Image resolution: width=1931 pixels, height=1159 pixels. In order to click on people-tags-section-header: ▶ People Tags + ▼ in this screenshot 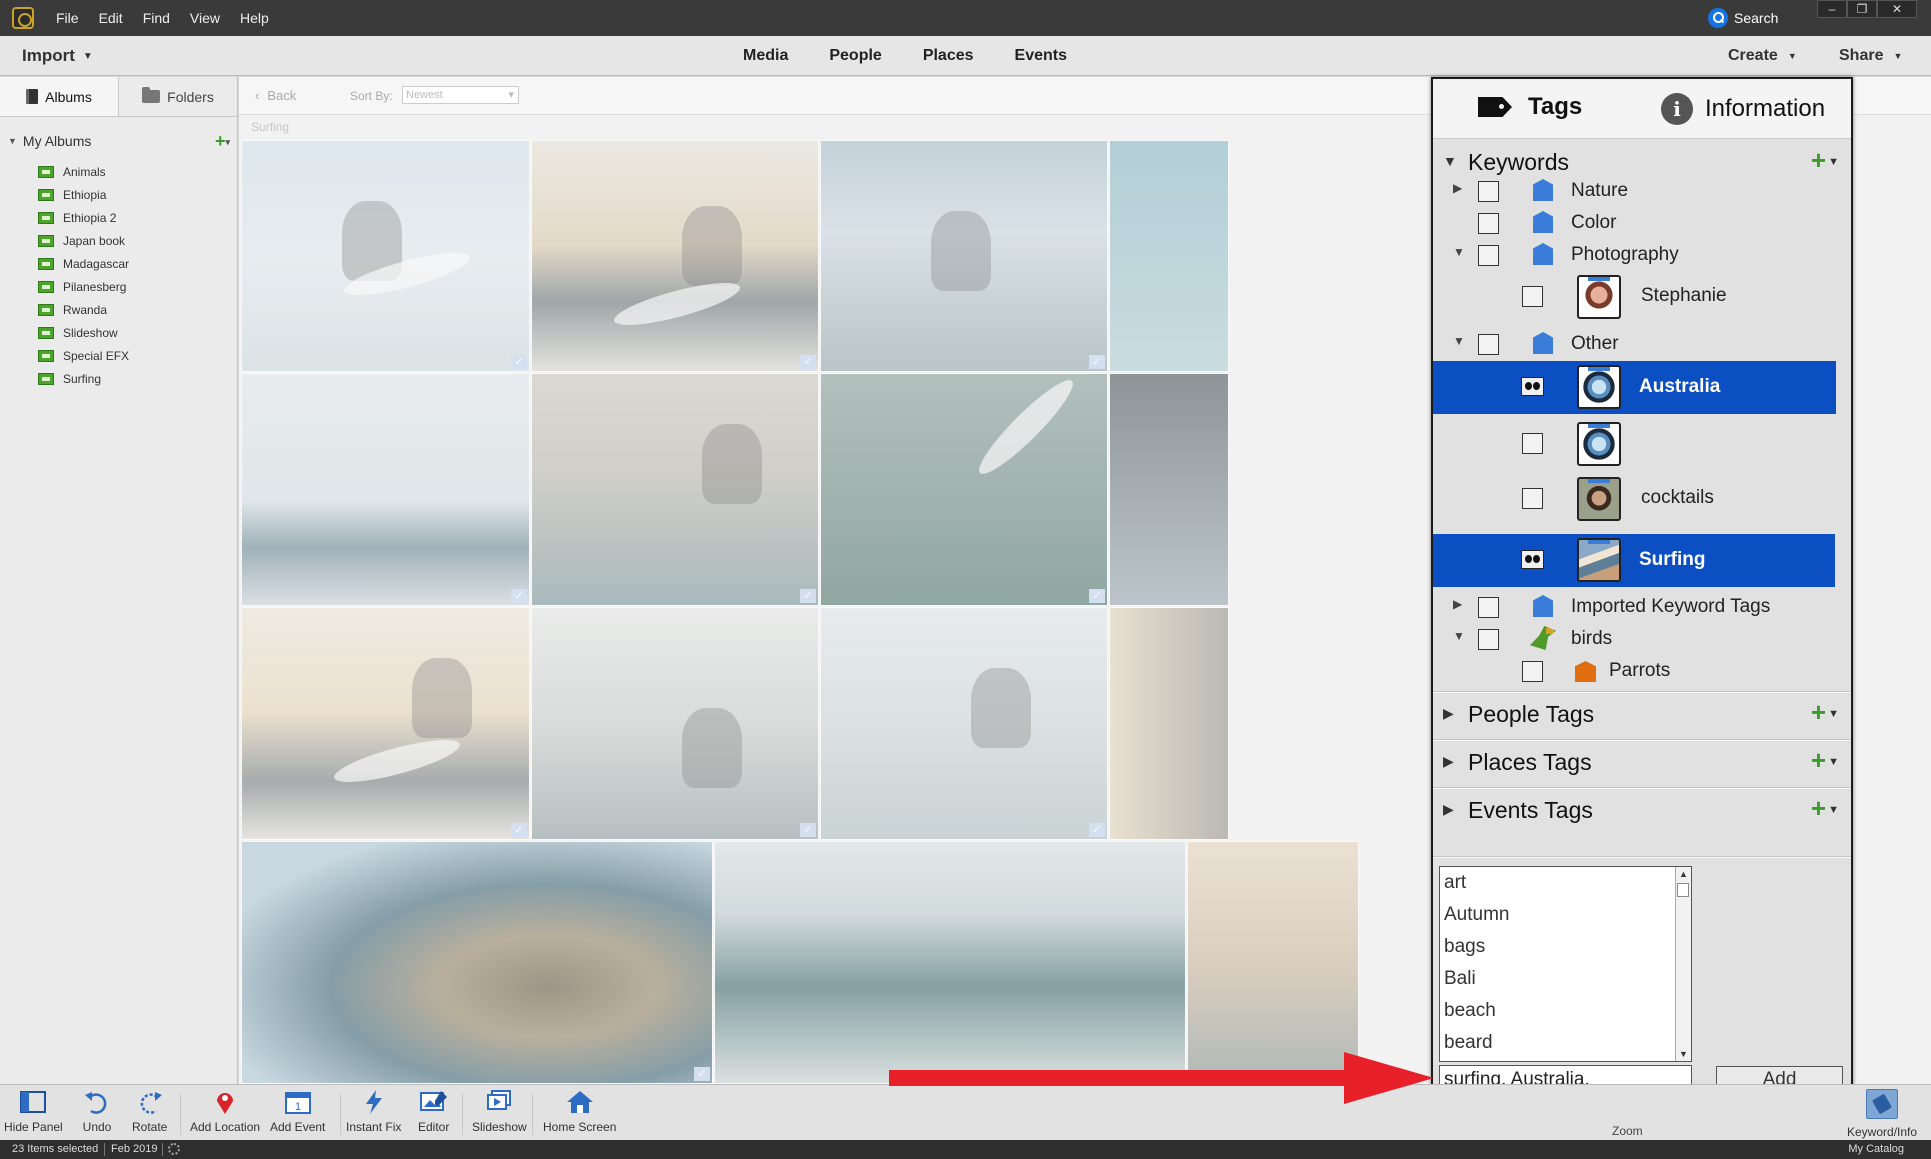, I will do `click(1642, 715)`.